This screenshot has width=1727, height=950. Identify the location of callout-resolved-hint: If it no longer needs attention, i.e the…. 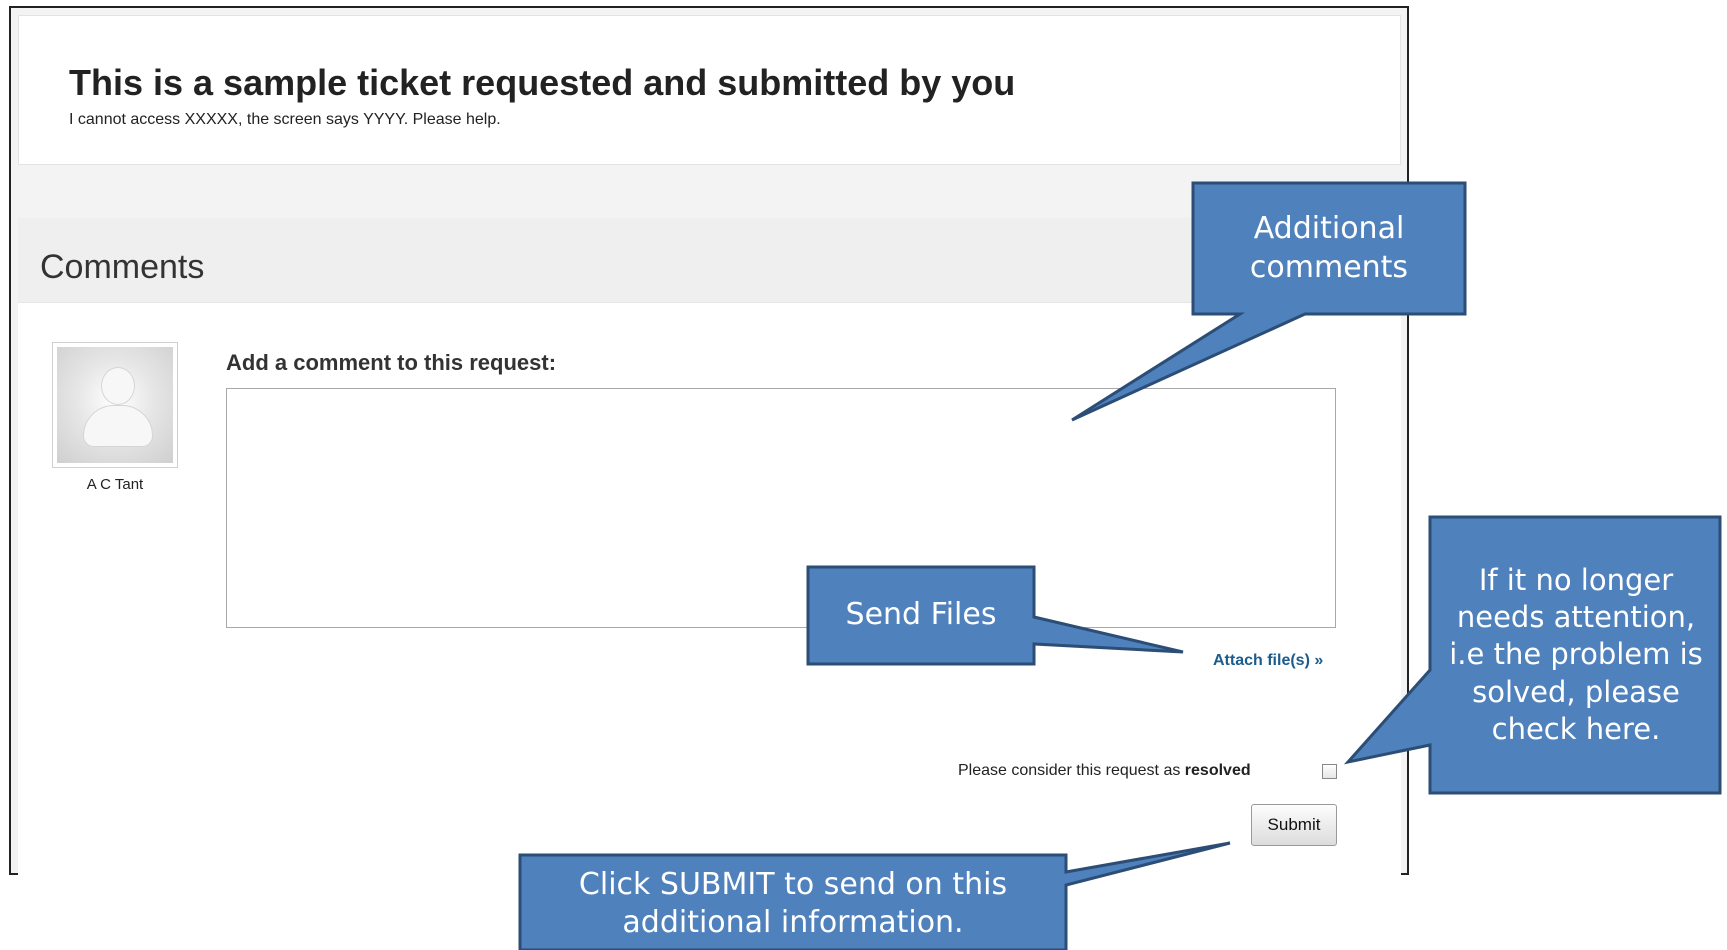
(1576, 654).